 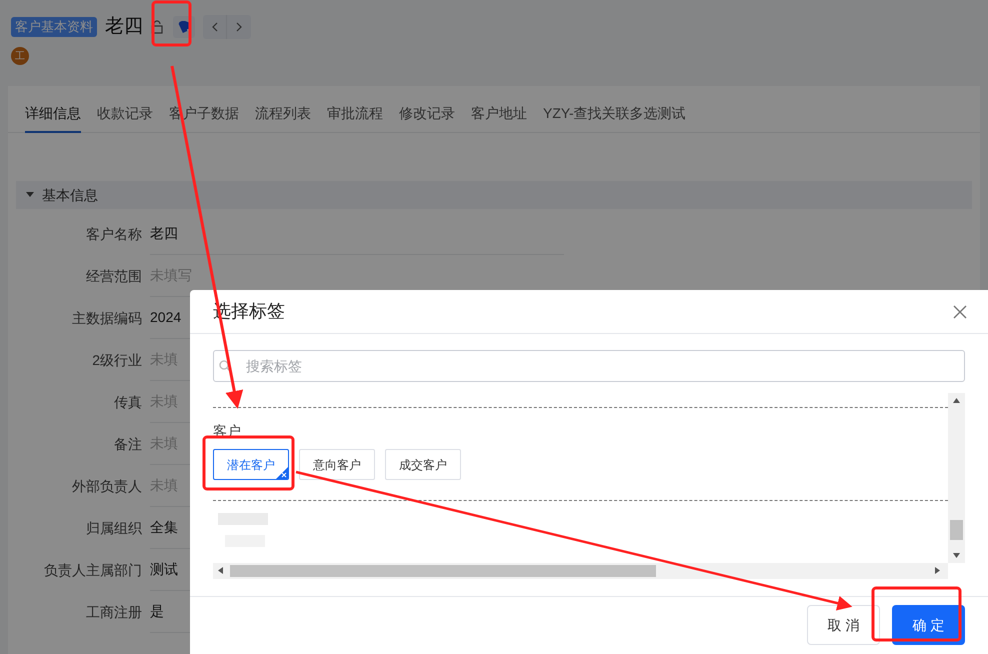 I want to click on arrow-up-icon, so click(x=956, y=400).